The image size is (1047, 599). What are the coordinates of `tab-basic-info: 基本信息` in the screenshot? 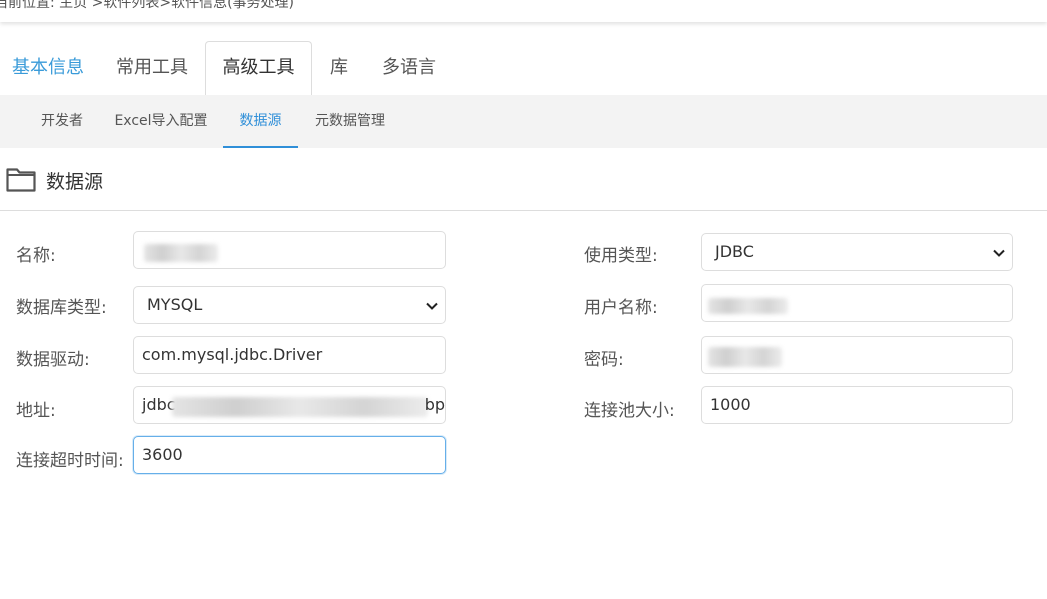 It's located at (48, 68).